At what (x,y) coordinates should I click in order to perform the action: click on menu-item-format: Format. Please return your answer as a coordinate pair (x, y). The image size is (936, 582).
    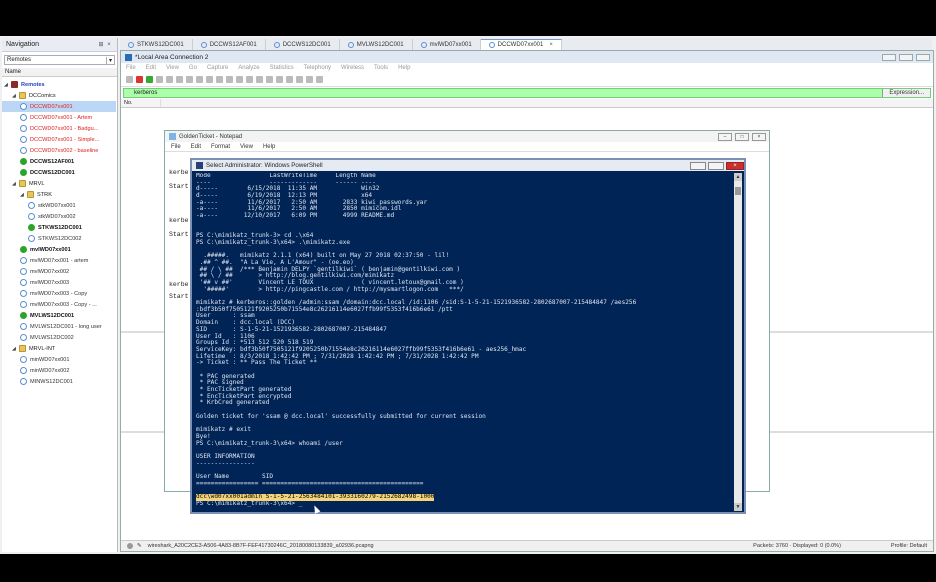
    Looking at the image, I should click on (220, 147).